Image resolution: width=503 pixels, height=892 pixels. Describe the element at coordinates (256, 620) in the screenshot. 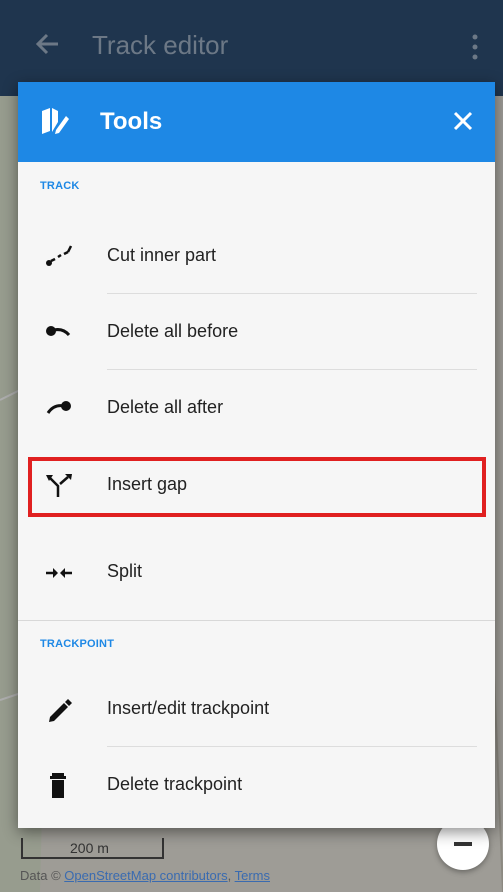

I see `section-divider` at that location.